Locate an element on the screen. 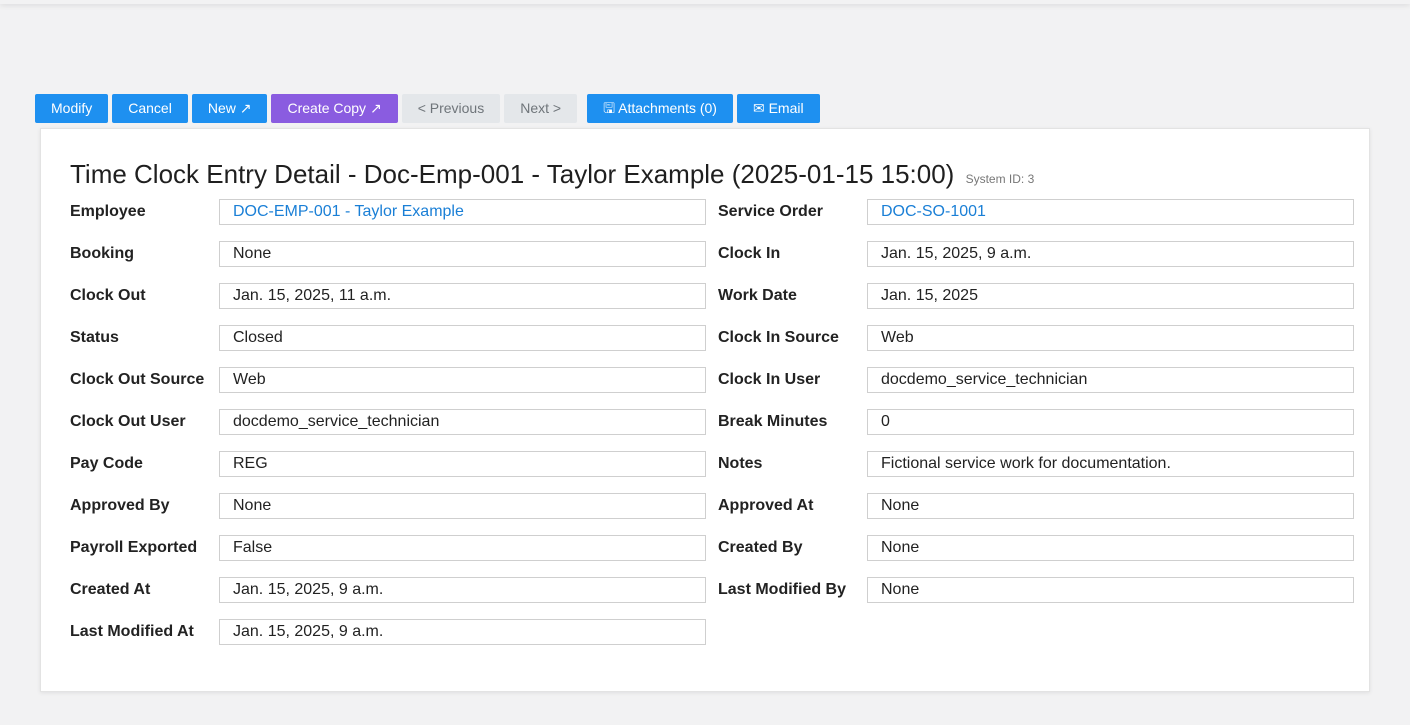 The image size is (1410, 725). notes-label: Notes is located at coordinates (740, 463).